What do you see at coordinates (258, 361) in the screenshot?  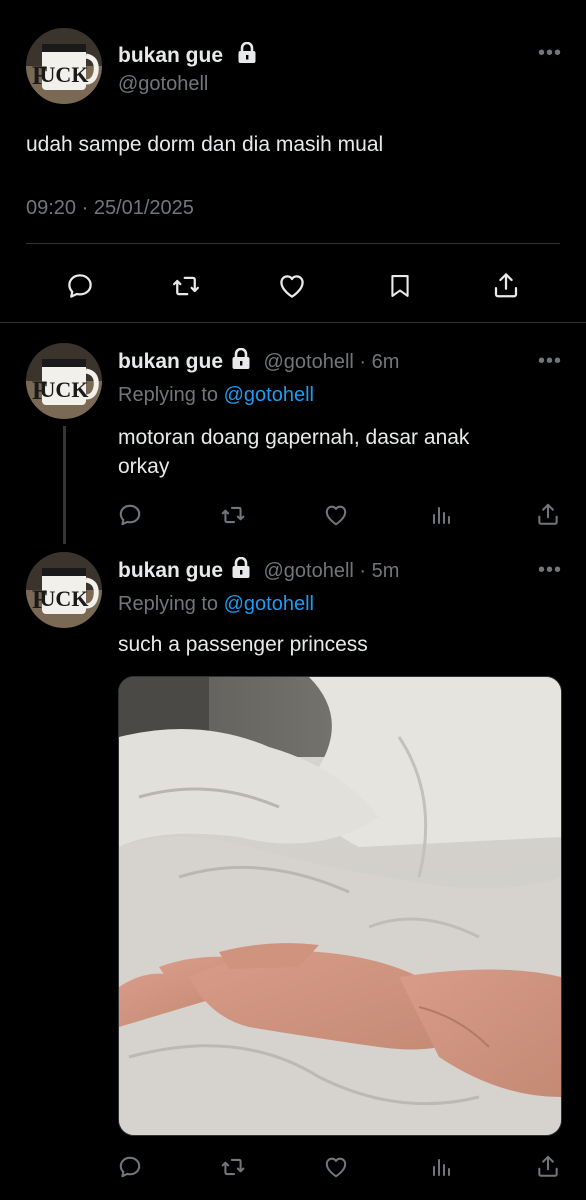 I see `reply-header: bukan gue @gotohell · 6m` at bounding box center [258, 361].